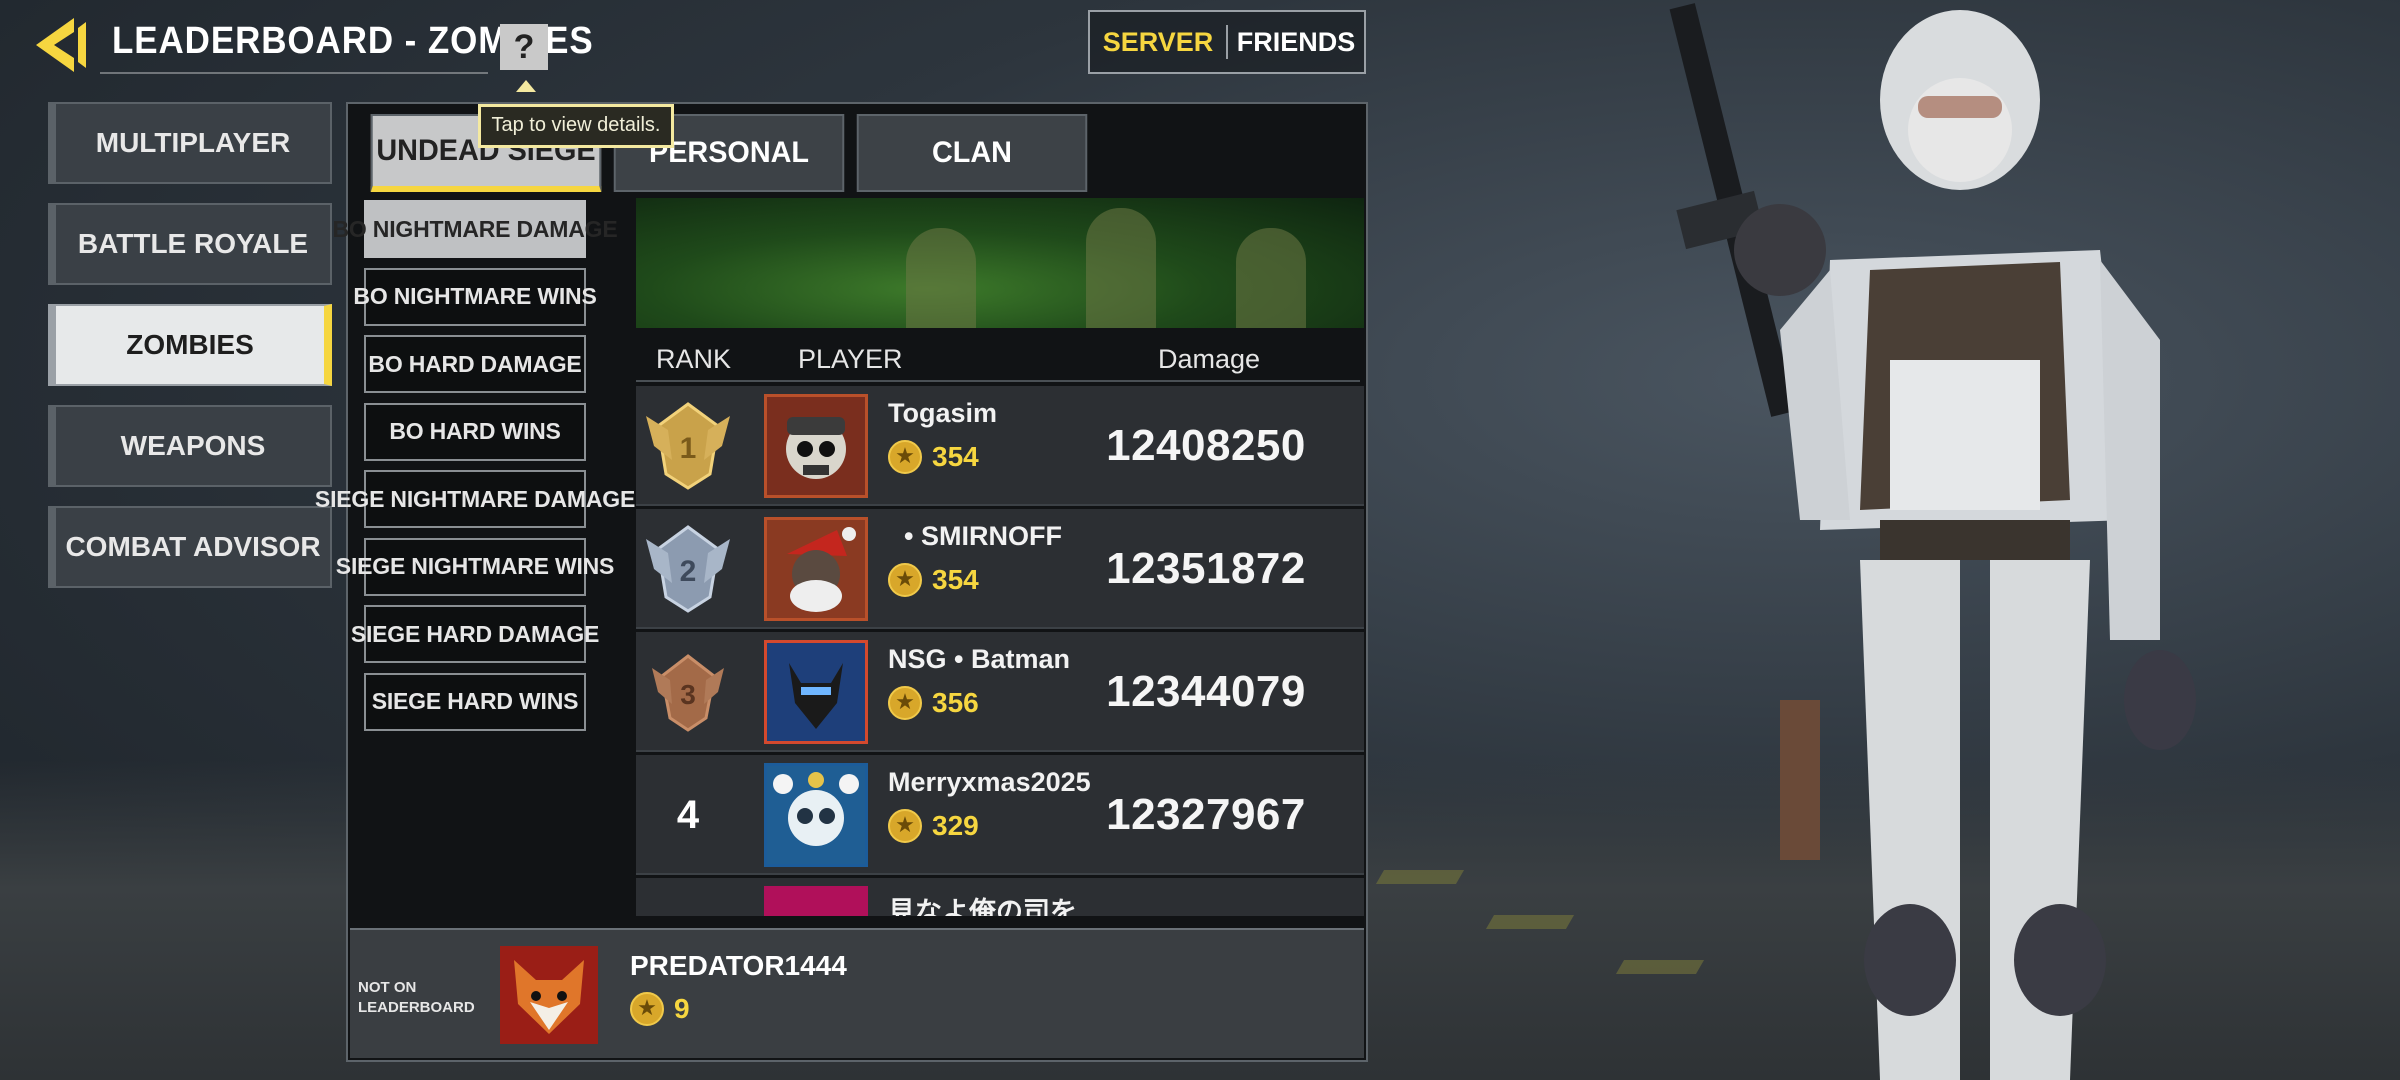 Image resolution: width=2400 pixels, height=1080 pixels. I want to click on category-multiplayer: MULTIPLAYER, so click(190, 143).